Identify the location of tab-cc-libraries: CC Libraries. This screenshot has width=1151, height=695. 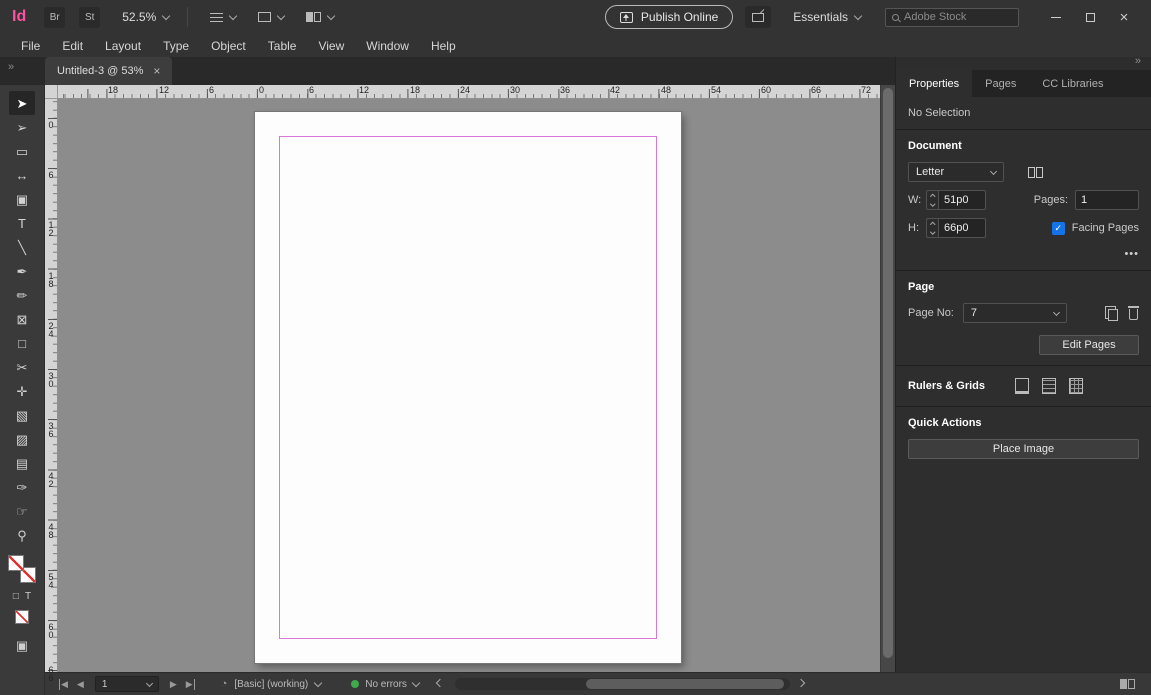
(1072, 83).